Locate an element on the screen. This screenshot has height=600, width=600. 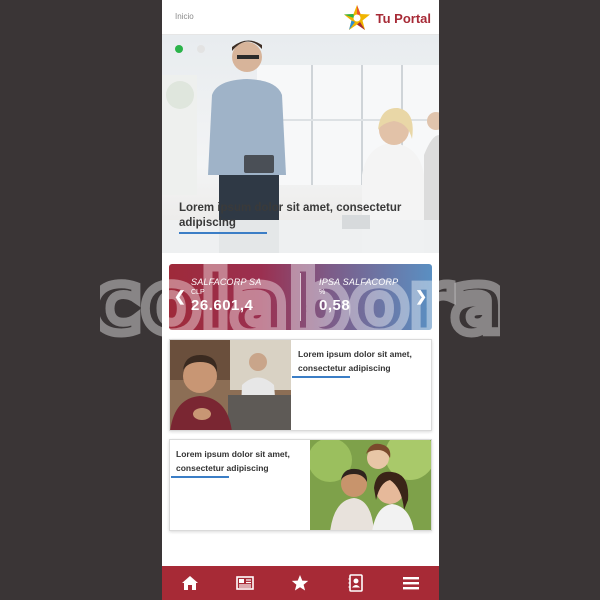
contact-card-icon is located at coordinates (355, 583).